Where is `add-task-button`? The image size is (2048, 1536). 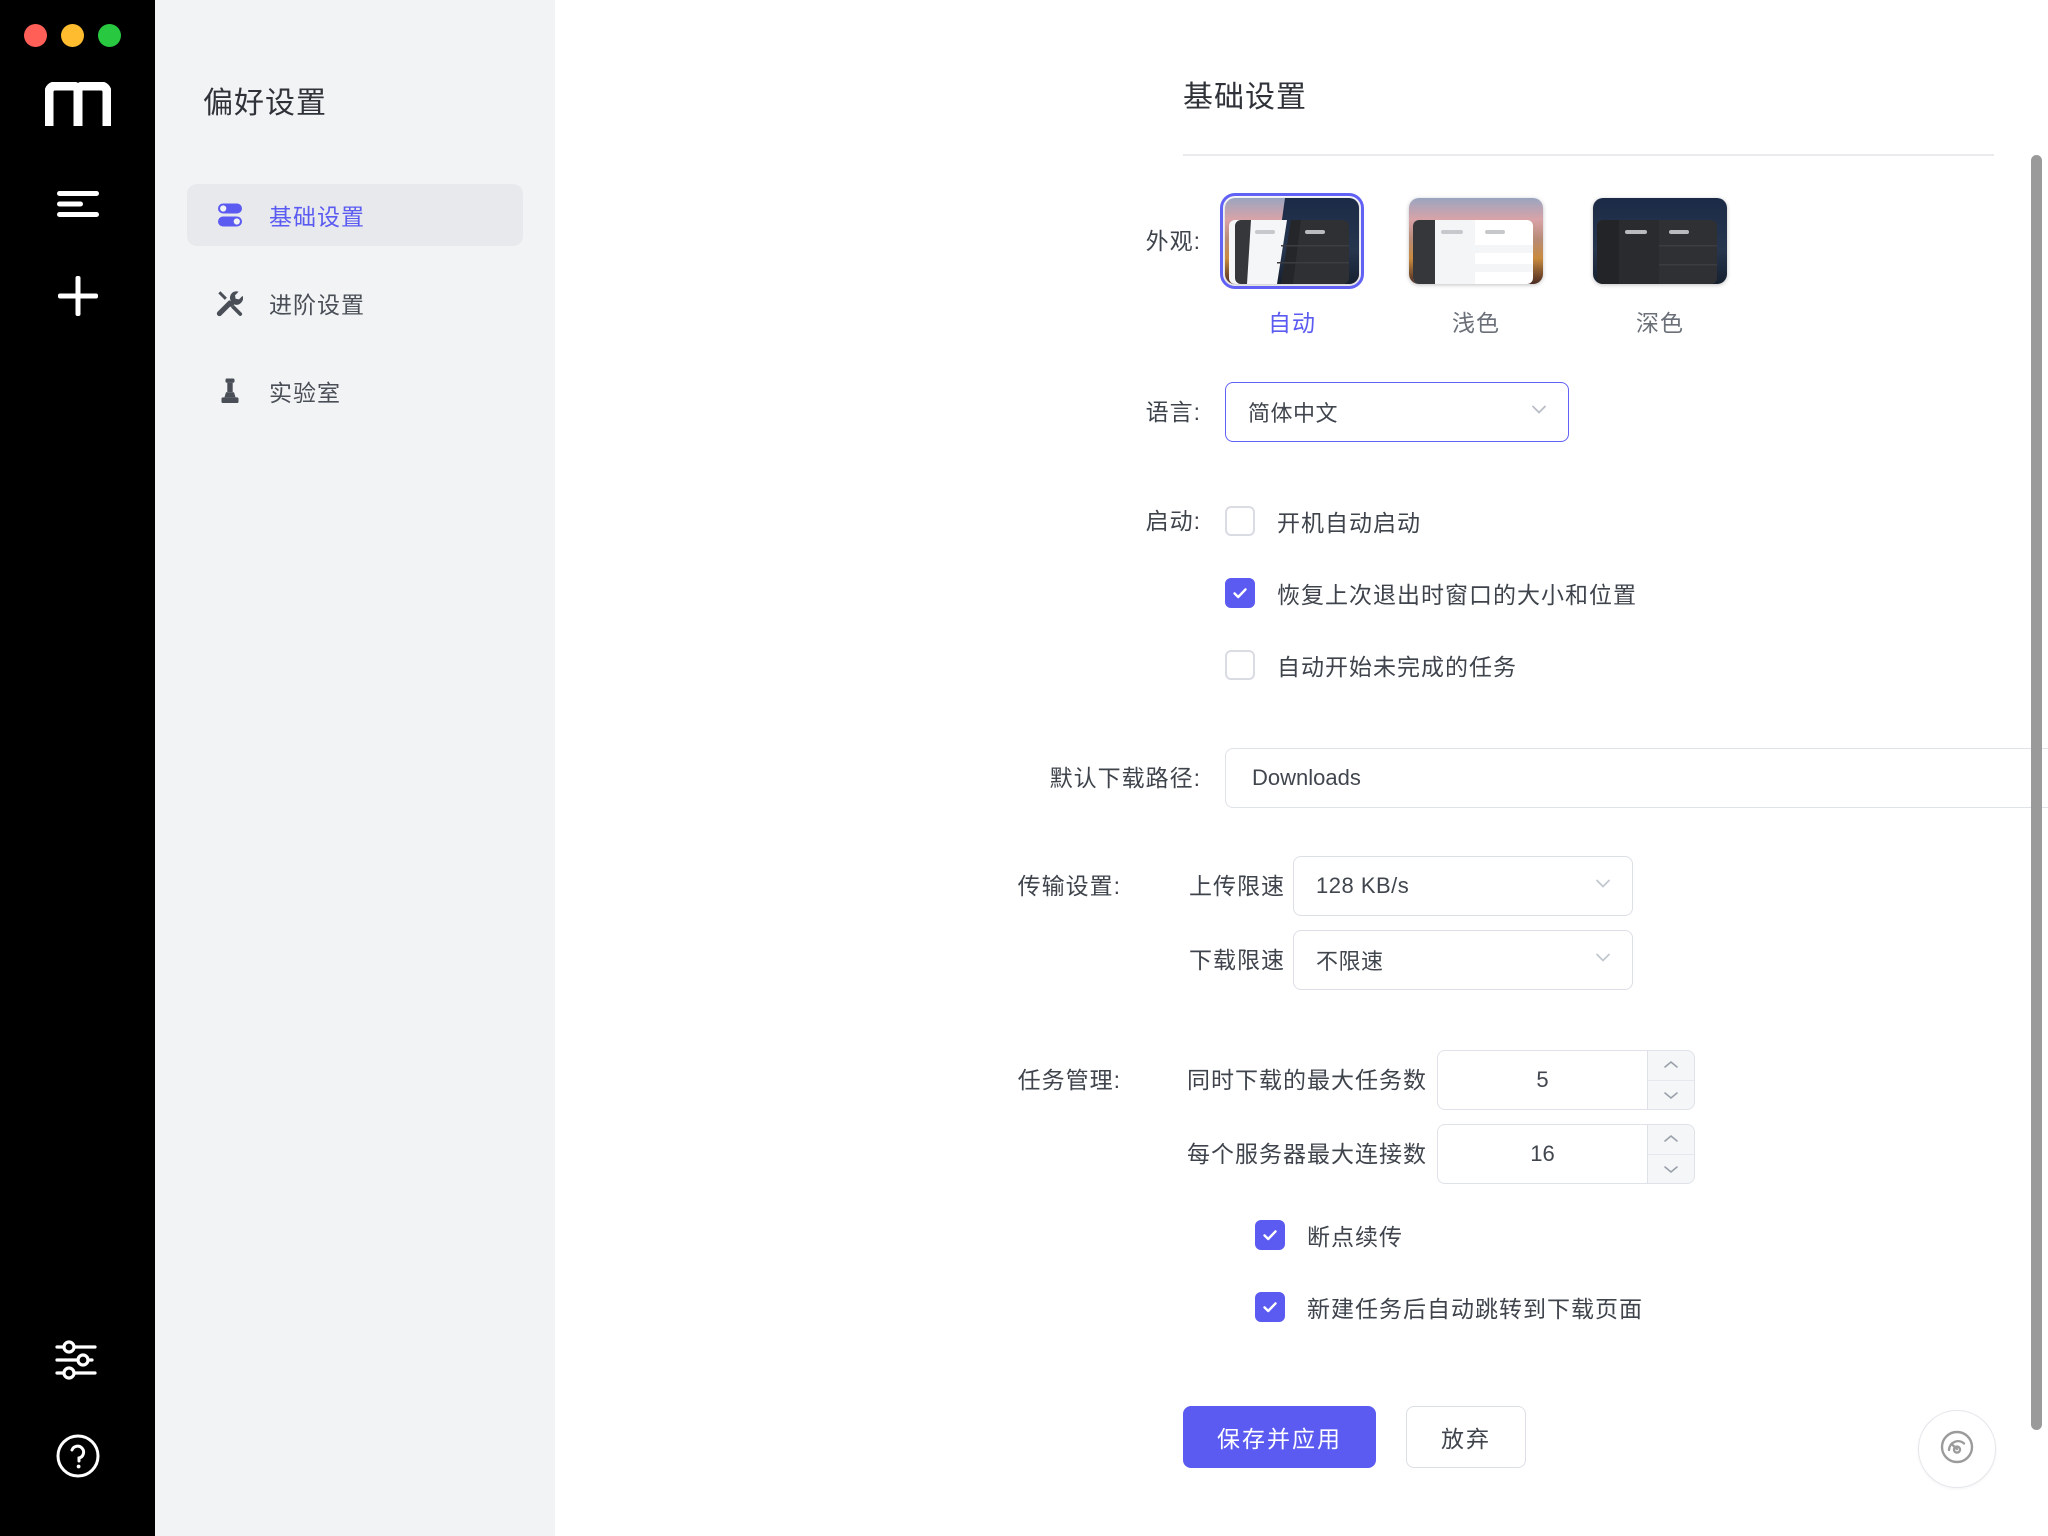
add-task-button is located at coordinates (78, 298).